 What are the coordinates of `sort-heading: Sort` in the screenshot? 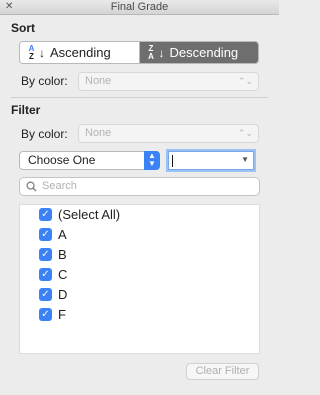 It's located at (23, 28).